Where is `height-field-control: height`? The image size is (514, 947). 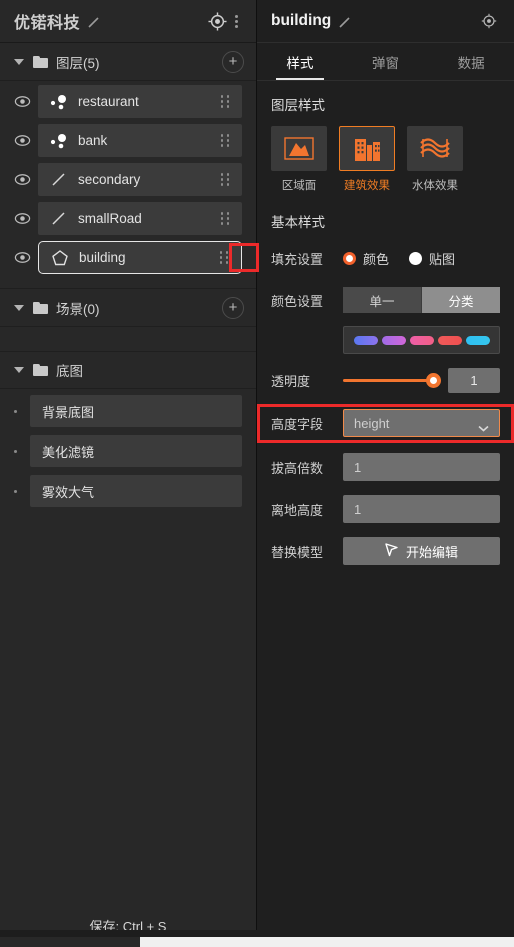 height-field-control: height is located at coordinates (421, 423).